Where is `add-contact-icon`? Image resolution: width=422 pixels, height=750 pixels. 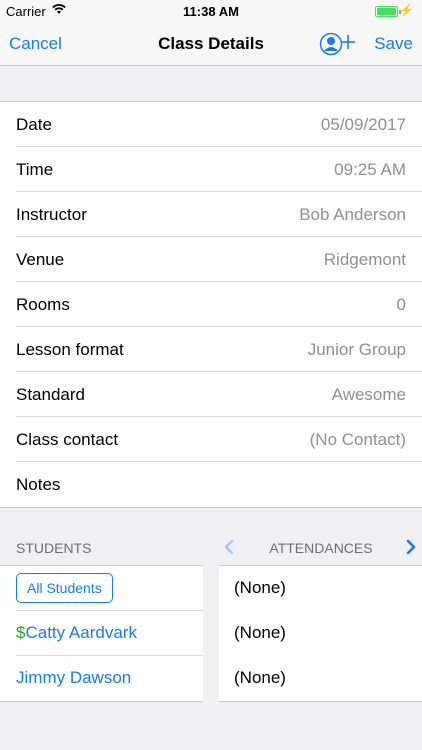
add-contact-icon is located at coordinates (338, 44).